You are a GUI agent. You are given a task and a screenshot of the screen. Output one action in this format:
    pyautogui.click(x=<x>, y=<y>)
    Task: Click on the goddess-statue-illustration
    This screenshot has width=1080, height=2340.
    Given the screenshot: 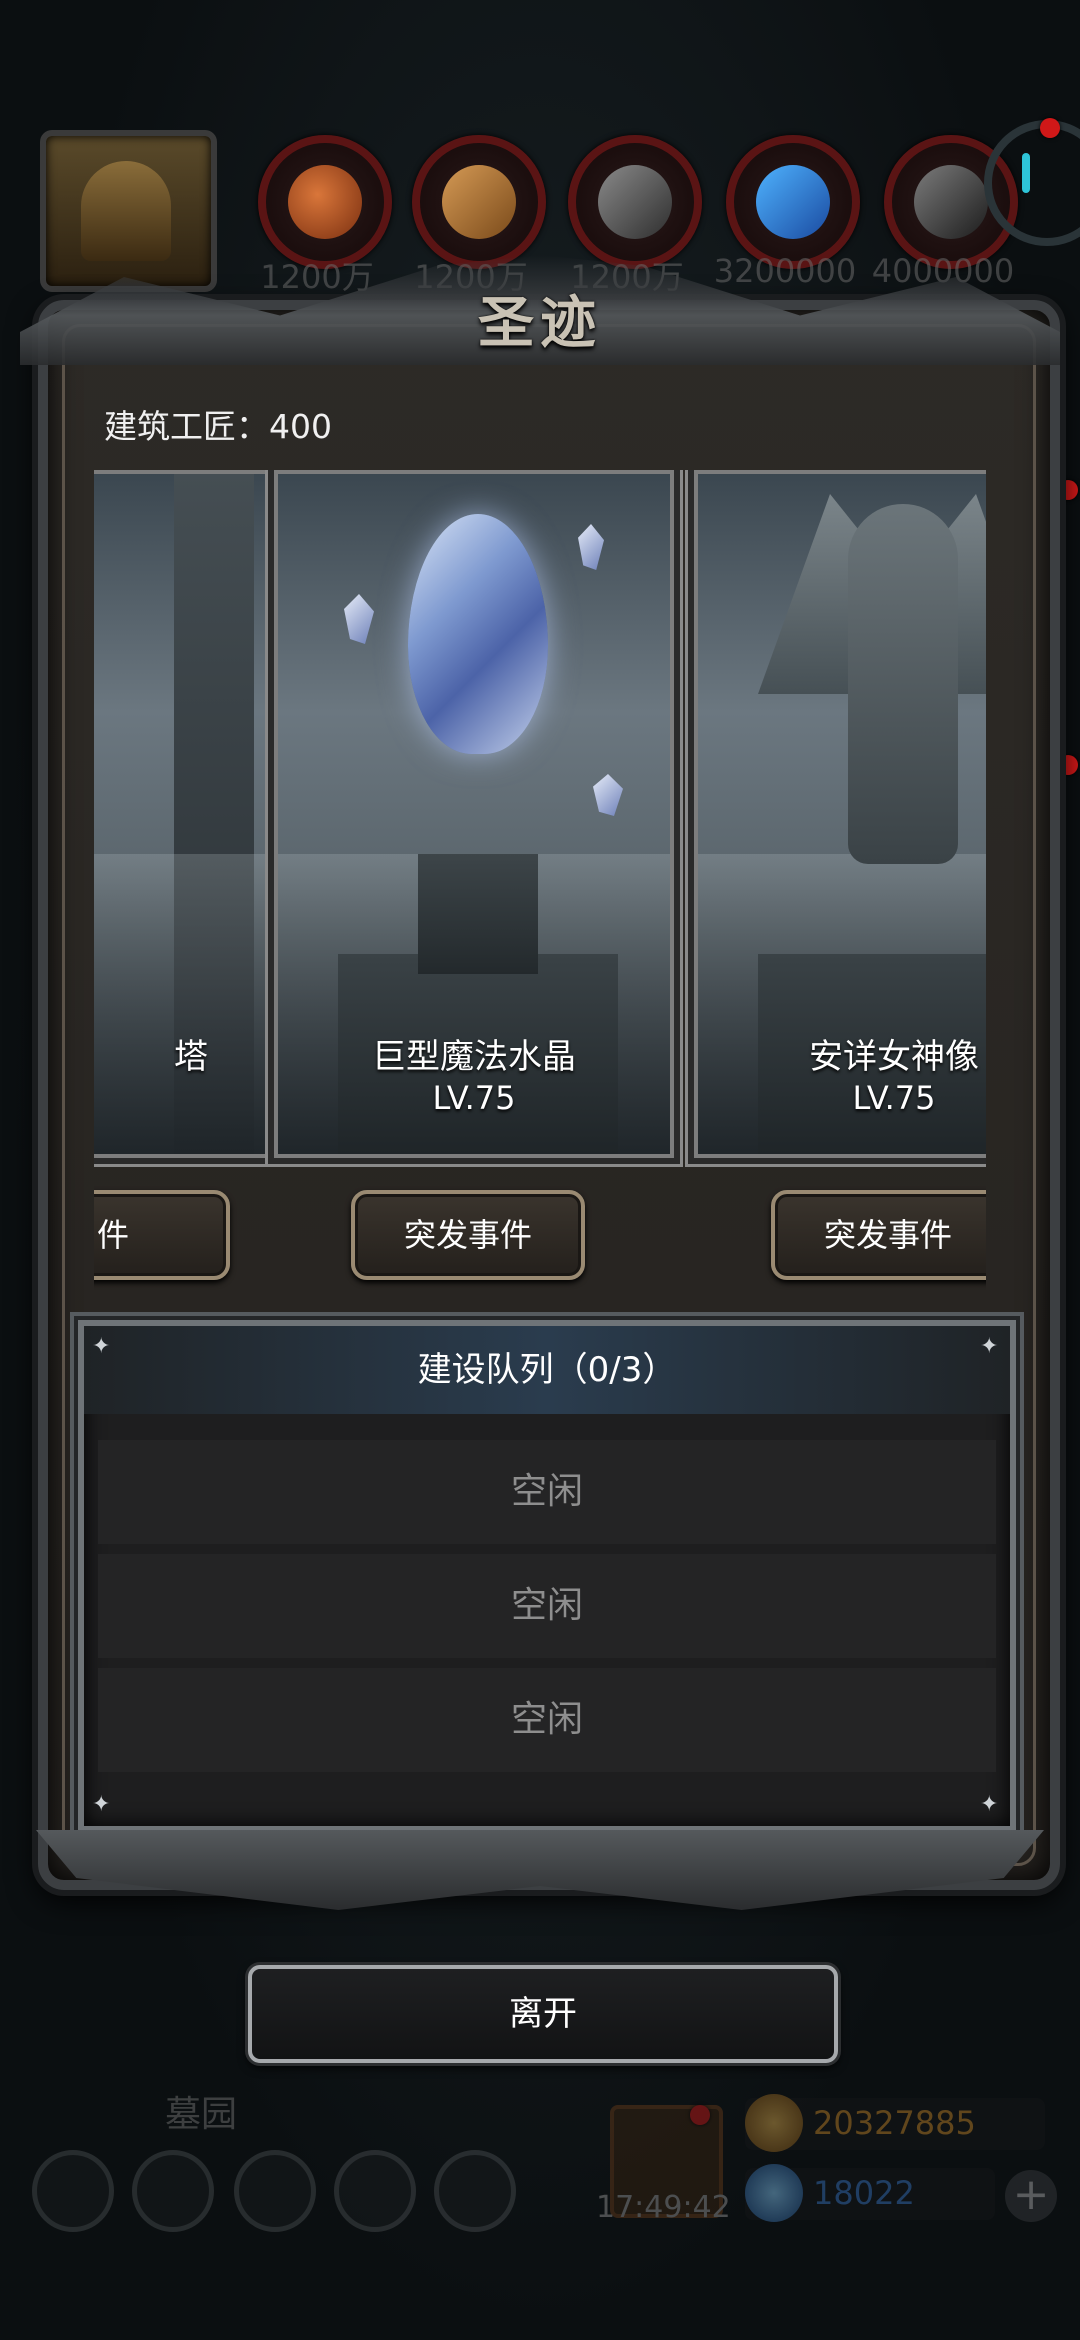 What is the action you would take?
    pyautogui.click(x=903, y=684)
    